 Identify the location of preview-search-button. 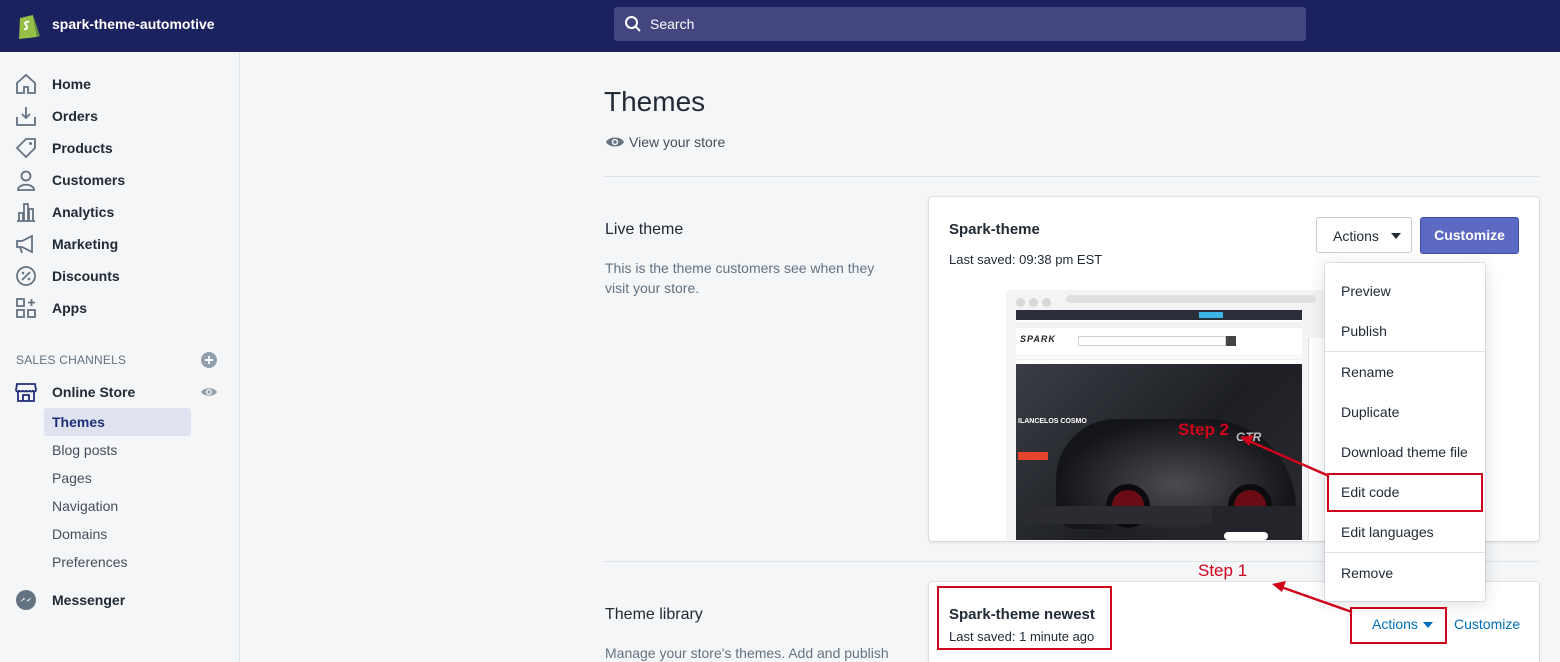
(1231, 341).